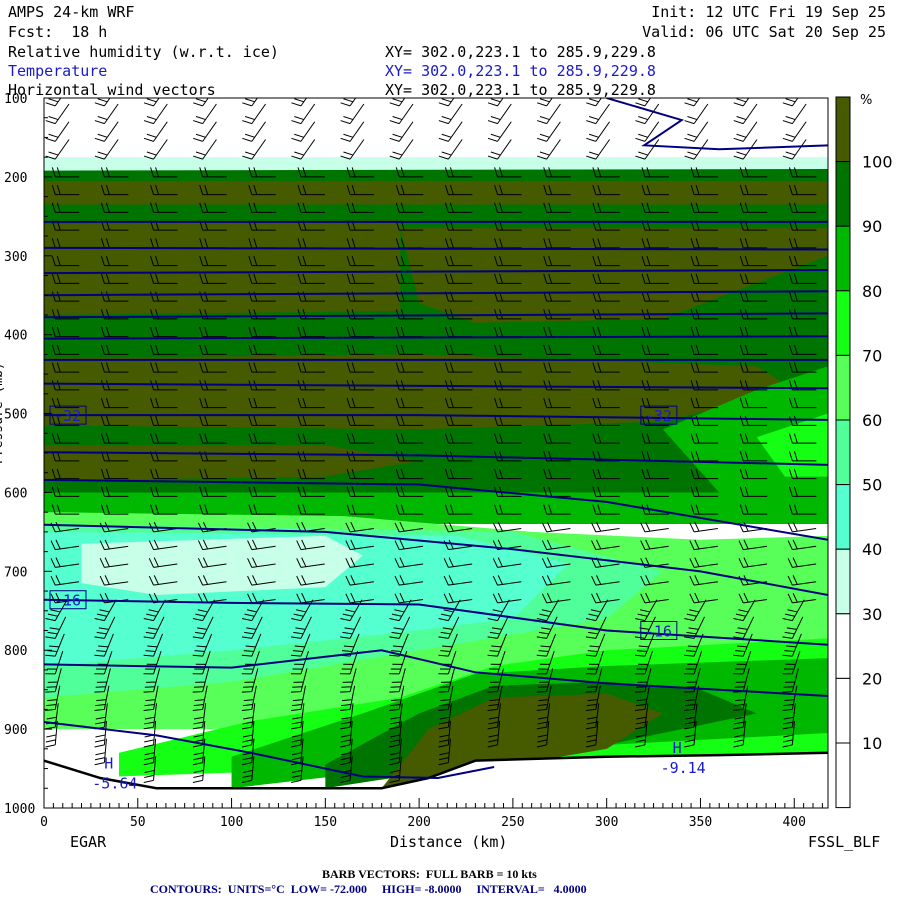 The height and width of the screenshot is (900, 900). Describe the element at coordinates (15, 493) in the screenshot. I see `y-tick-label: 600` at that location.